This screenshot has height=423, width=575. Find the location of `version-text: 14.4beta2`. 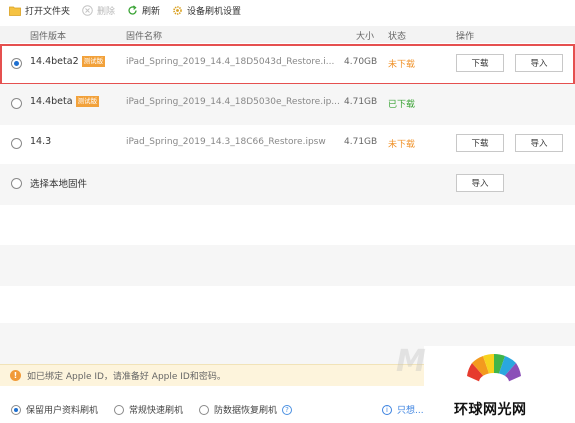

version-text: 14.4beta2 is located at coordinates (54, 61).